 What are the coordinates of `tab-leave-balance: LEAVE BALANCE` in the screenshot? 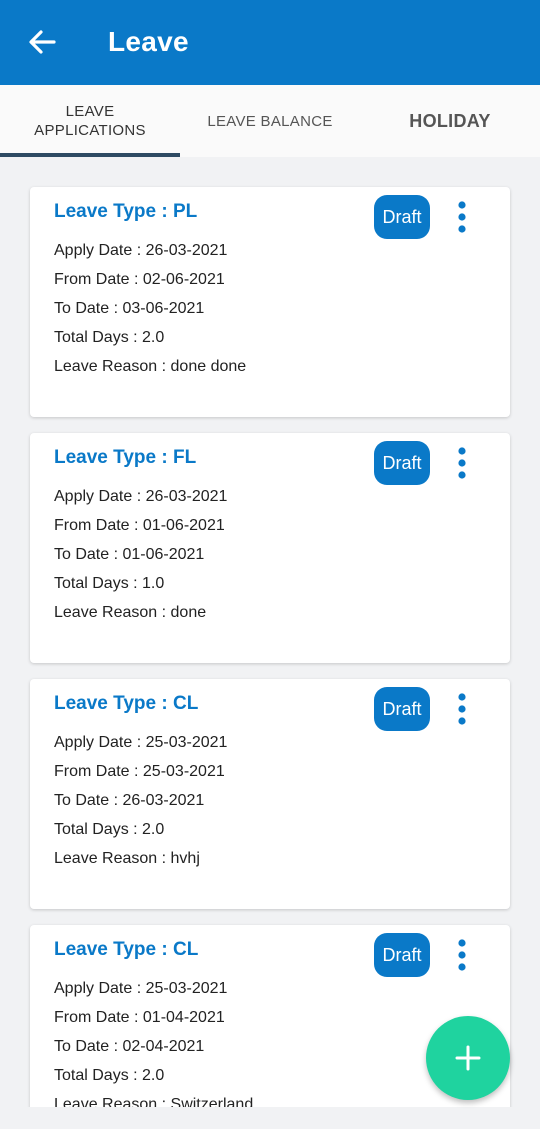 It's located at (270, 121).